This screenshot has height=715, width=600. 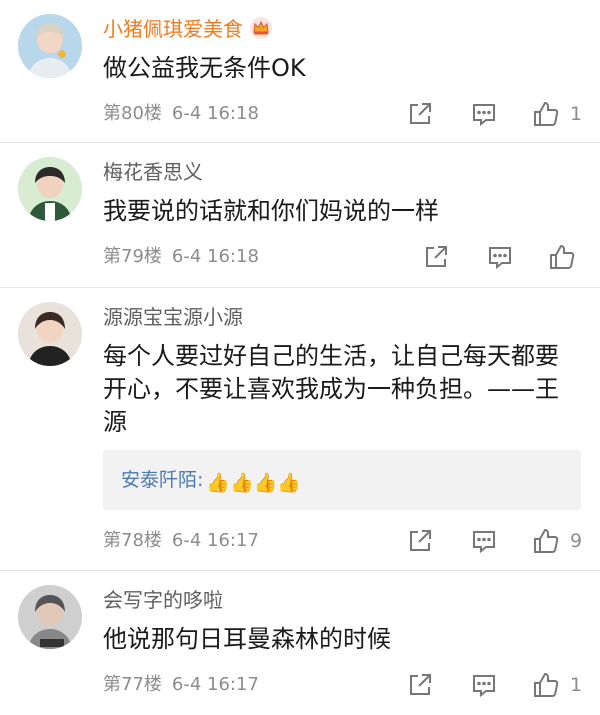 I want to click on thumbs-up-emoji-icon: 👍👍👍👍, so click(x=254, y=483).